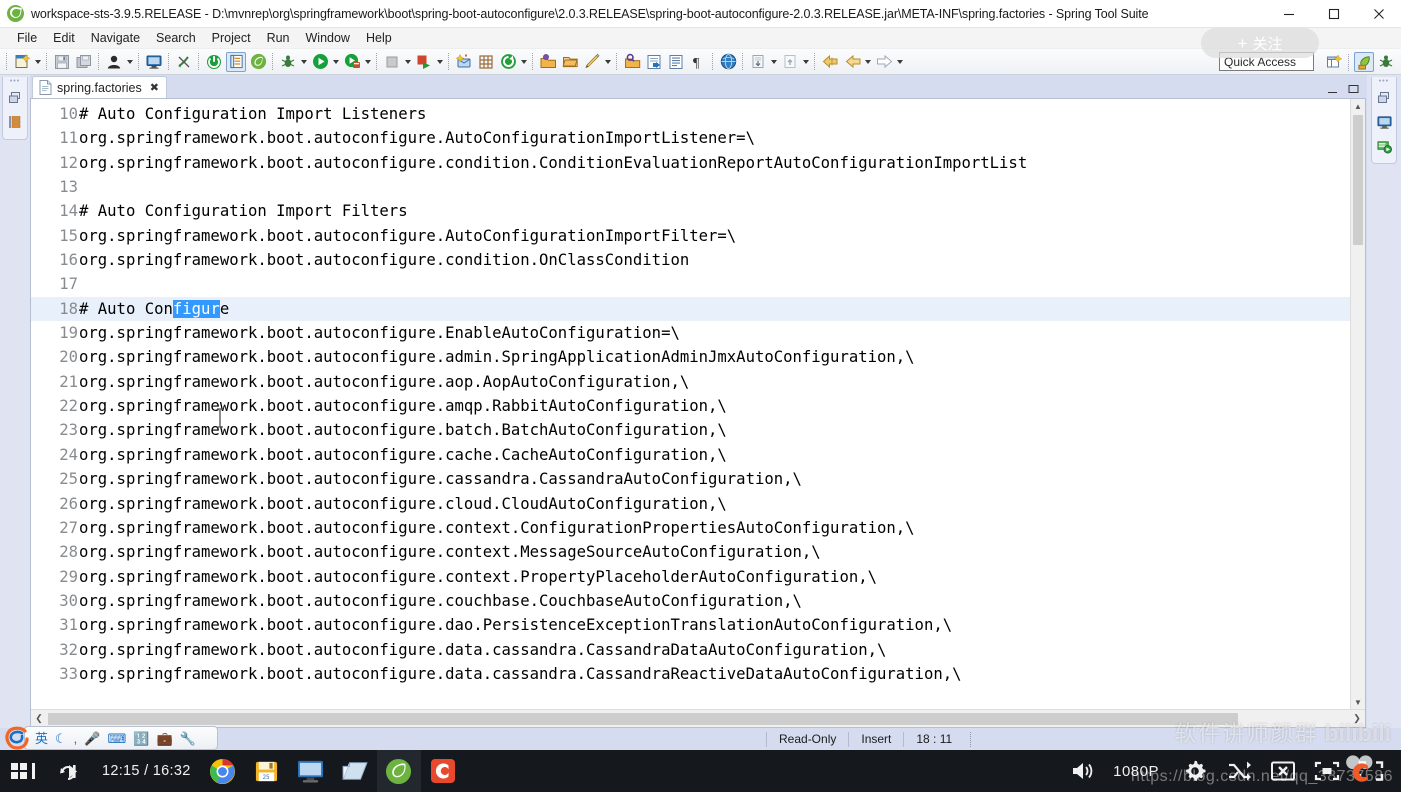 The height and width of the screenshot is (792, 1401). Describe the element at coordinates (154, 62) in the screenshot. I see `console-icon` at that location.